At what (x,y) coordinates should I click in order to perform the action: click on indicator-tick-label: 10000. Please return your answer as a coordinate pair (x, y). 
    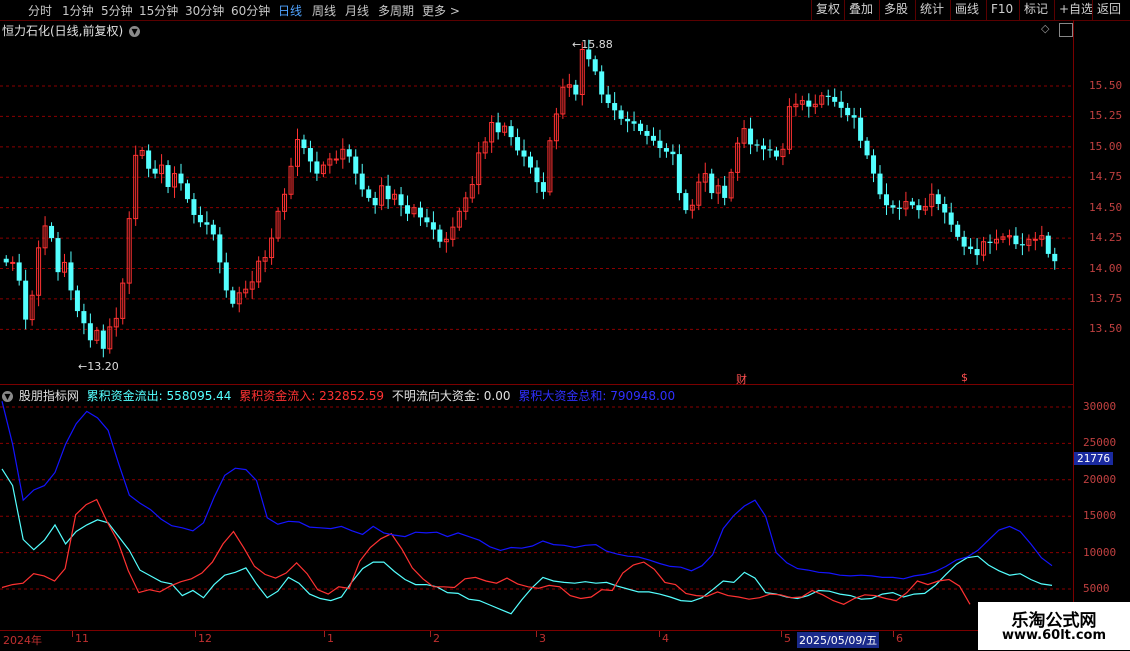
    Looking at the image, I should click on (1100, 552).